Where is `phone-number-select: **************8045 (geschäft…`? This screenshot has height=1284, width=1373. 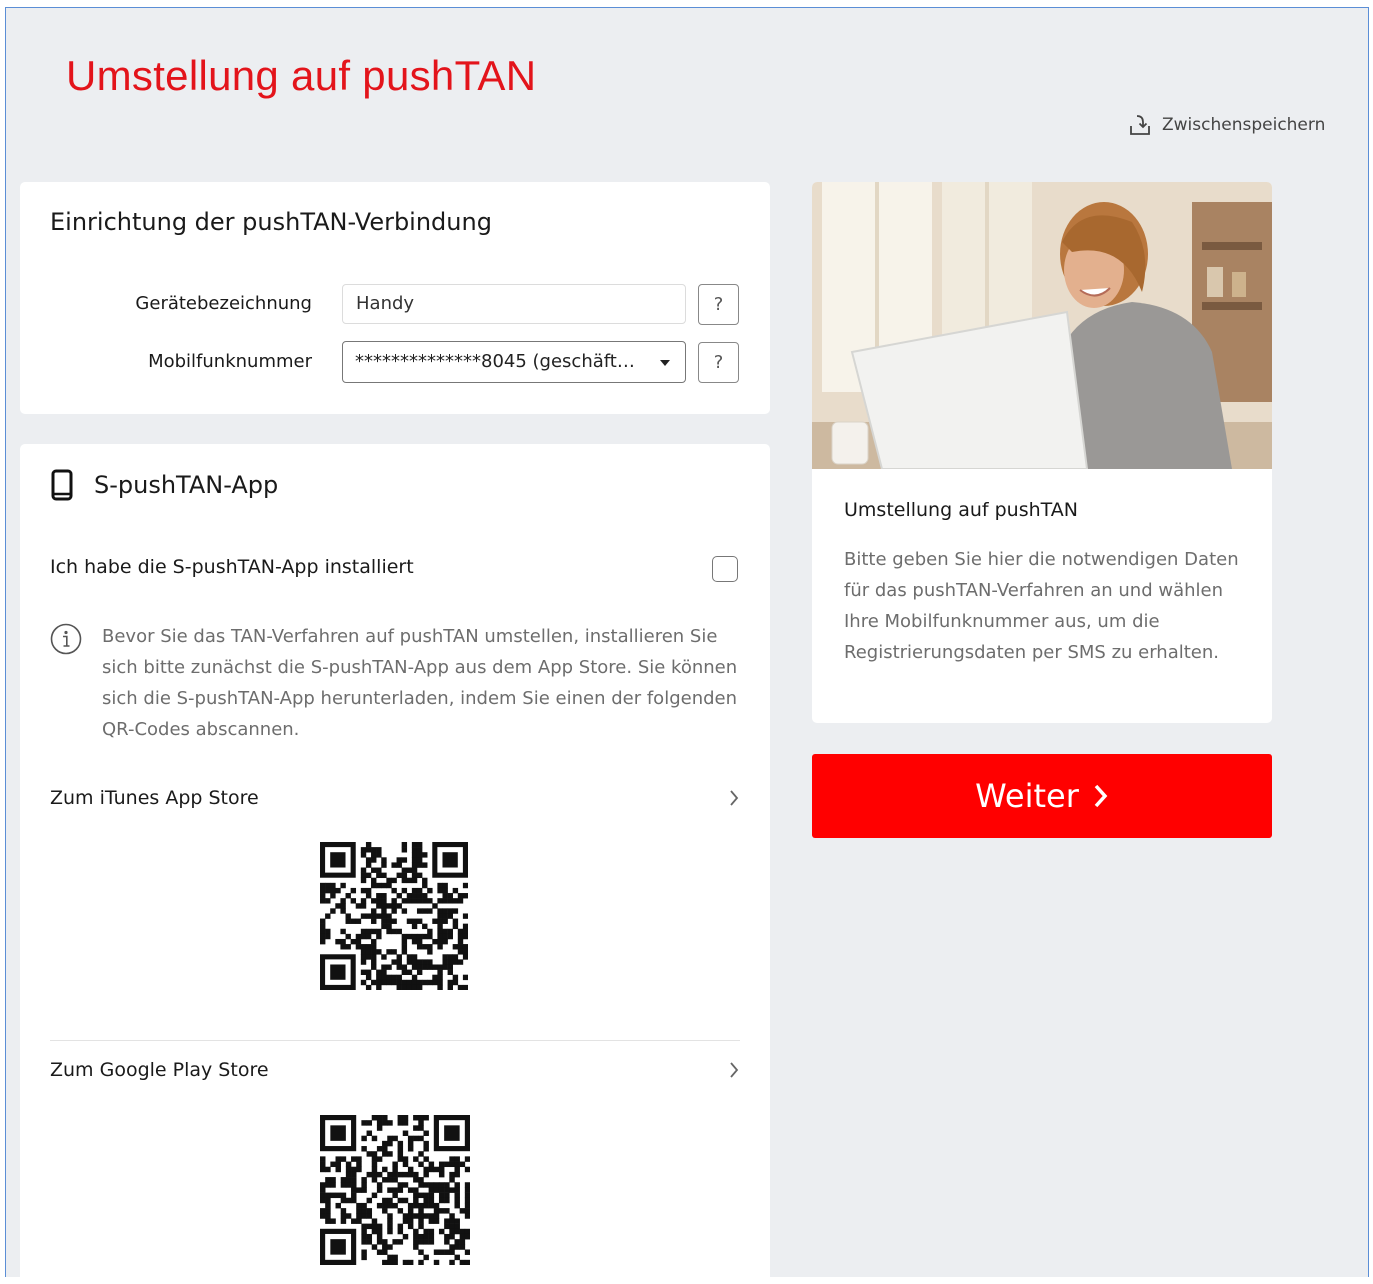 phone-number-select: **************8045 (geschäft… is located at coordinates (514, 362).